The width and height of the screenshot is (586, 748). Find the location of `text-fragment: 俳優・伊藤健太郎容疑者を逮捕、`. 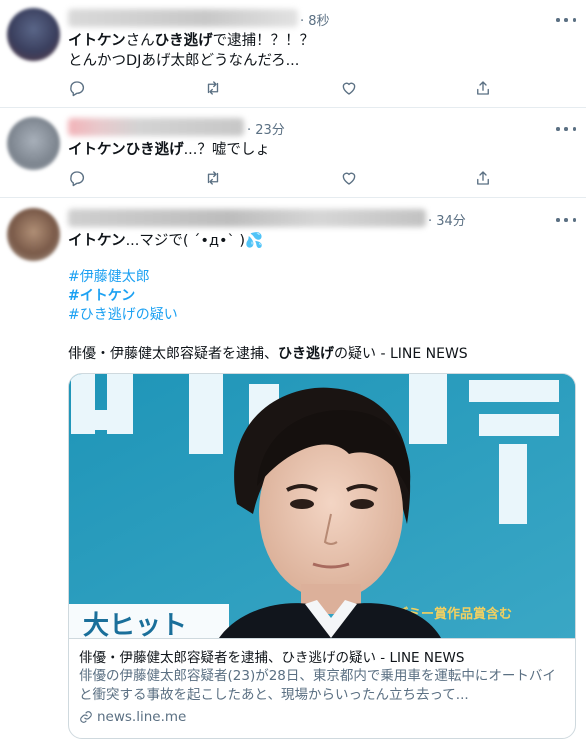

text-fragment: 俳優・伊藤健太郎容疑者を逮捕、 is located at coordinates (173, 354).